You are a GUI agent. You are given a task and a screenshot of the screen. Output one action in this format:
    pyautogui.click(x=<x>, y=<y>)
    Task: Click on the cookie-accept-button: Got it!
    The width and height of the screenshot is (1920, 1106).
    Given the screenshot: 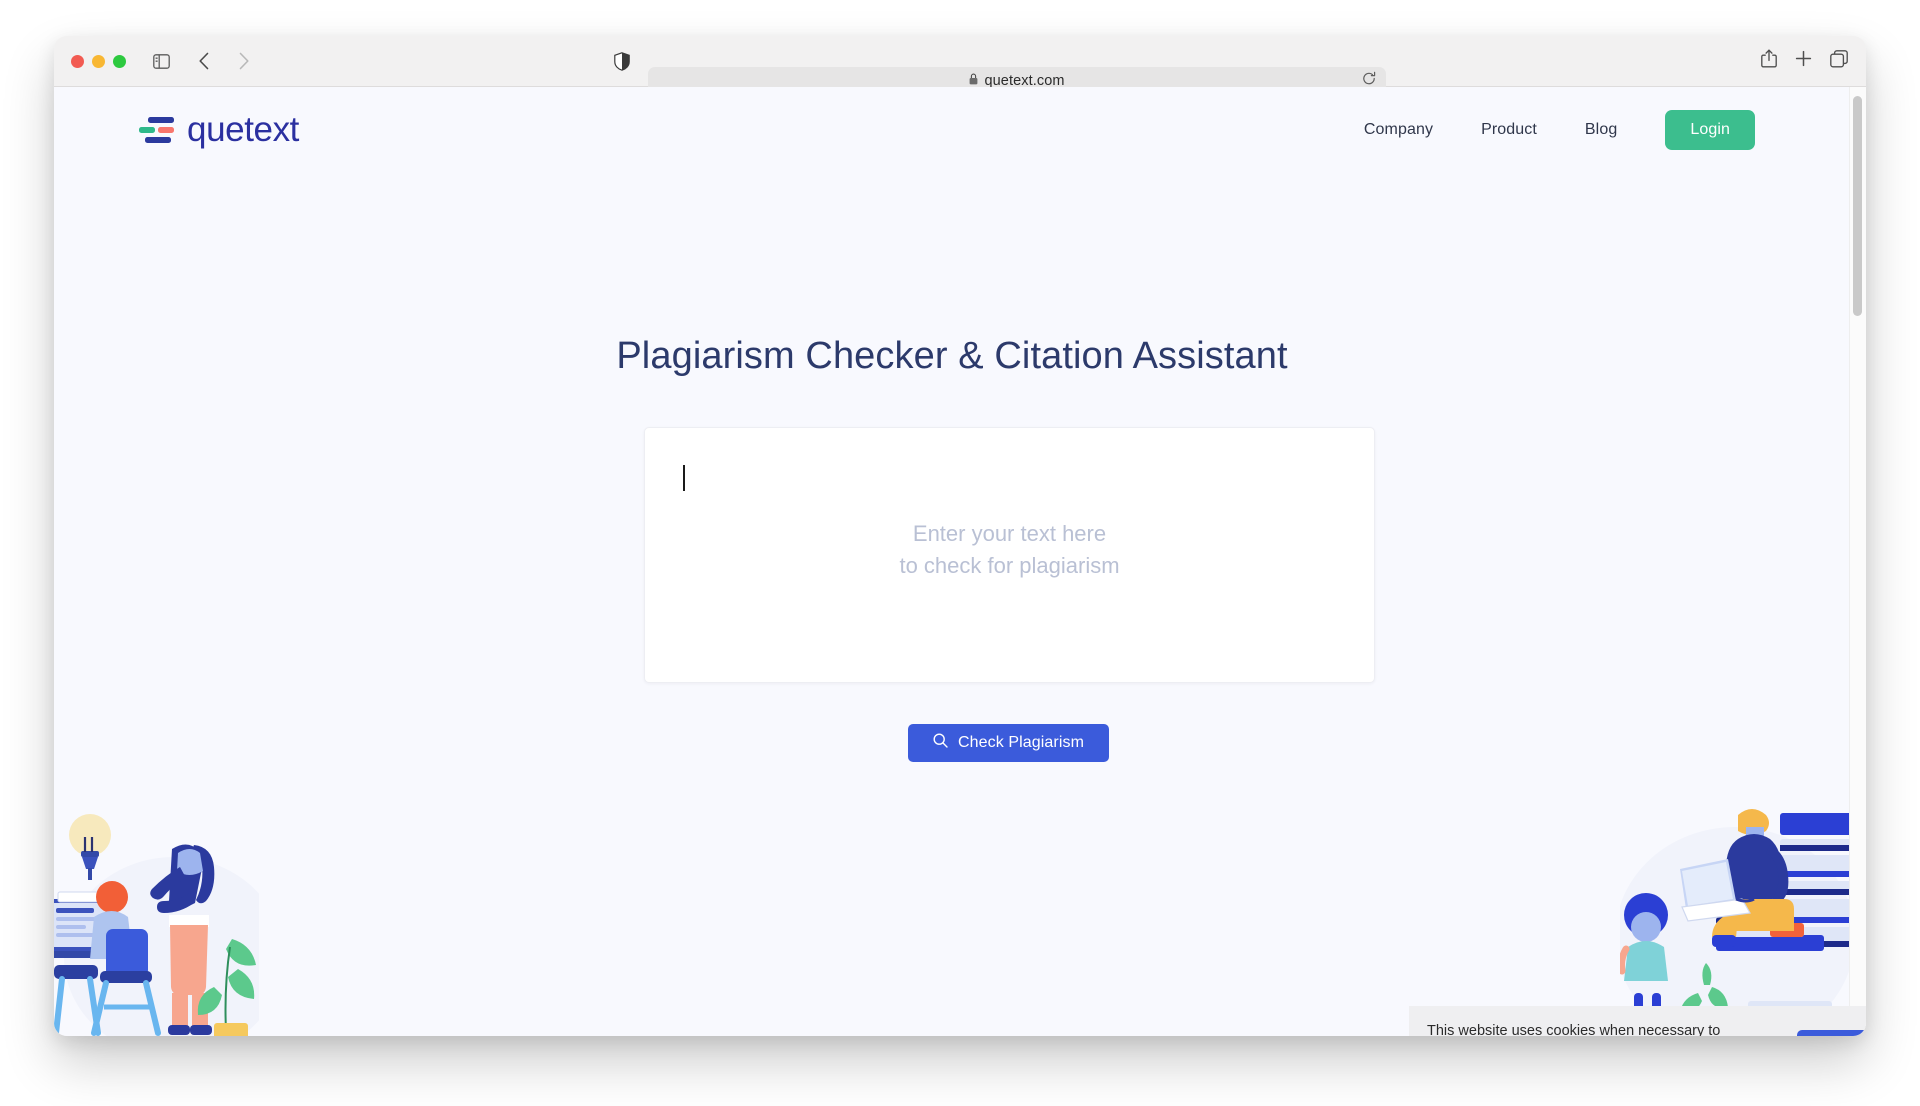 What is the action you would take?
    pyautogui.click(x=1831, y=1033)
    